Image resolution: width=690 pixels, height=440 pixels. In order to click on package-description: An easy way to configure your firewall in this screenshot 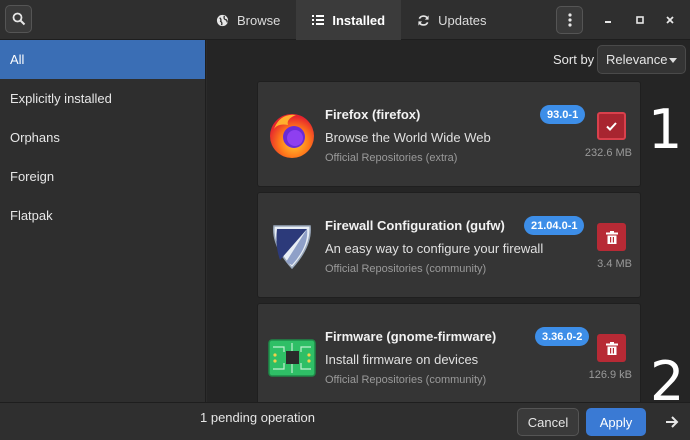, I will do `click(434, 248)`.